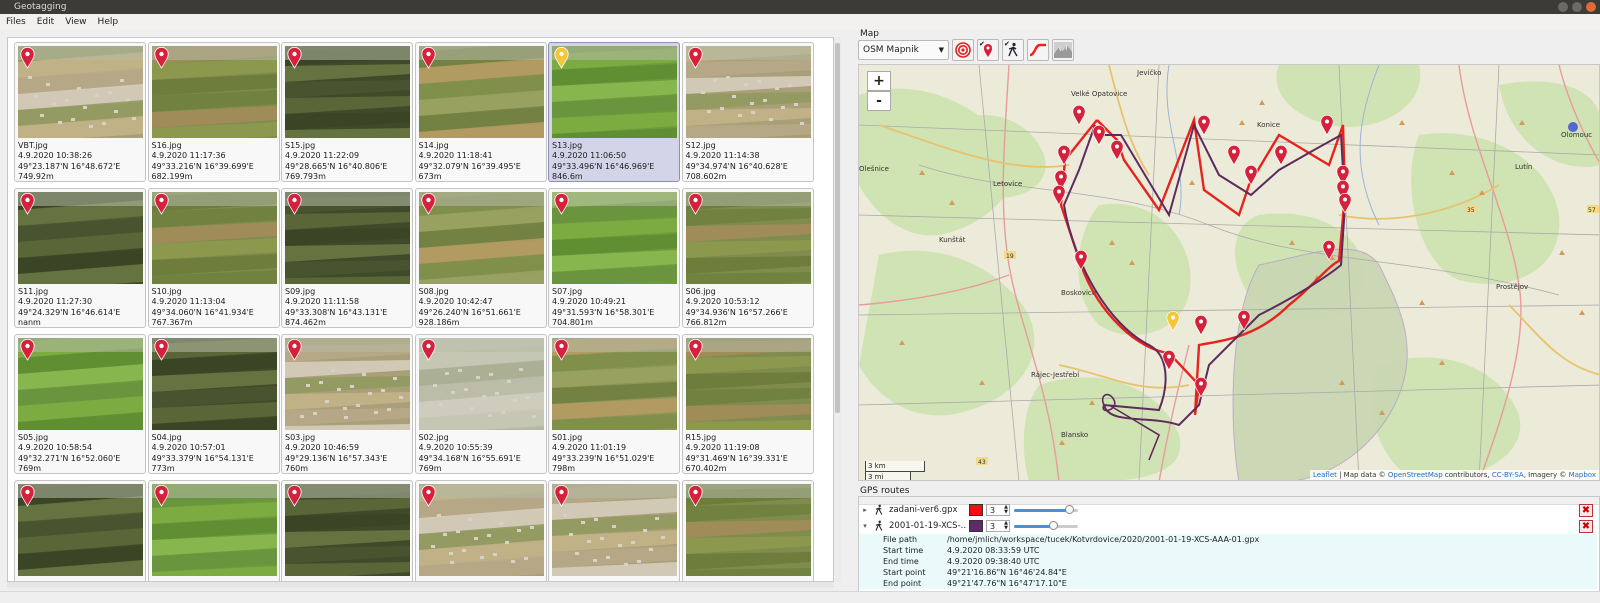 This screenshot has height=603, width=1600. Describe the element at coordinates (1415, 475) in the screenshot. I see `osm-link: OpenStreetMap` at that location.